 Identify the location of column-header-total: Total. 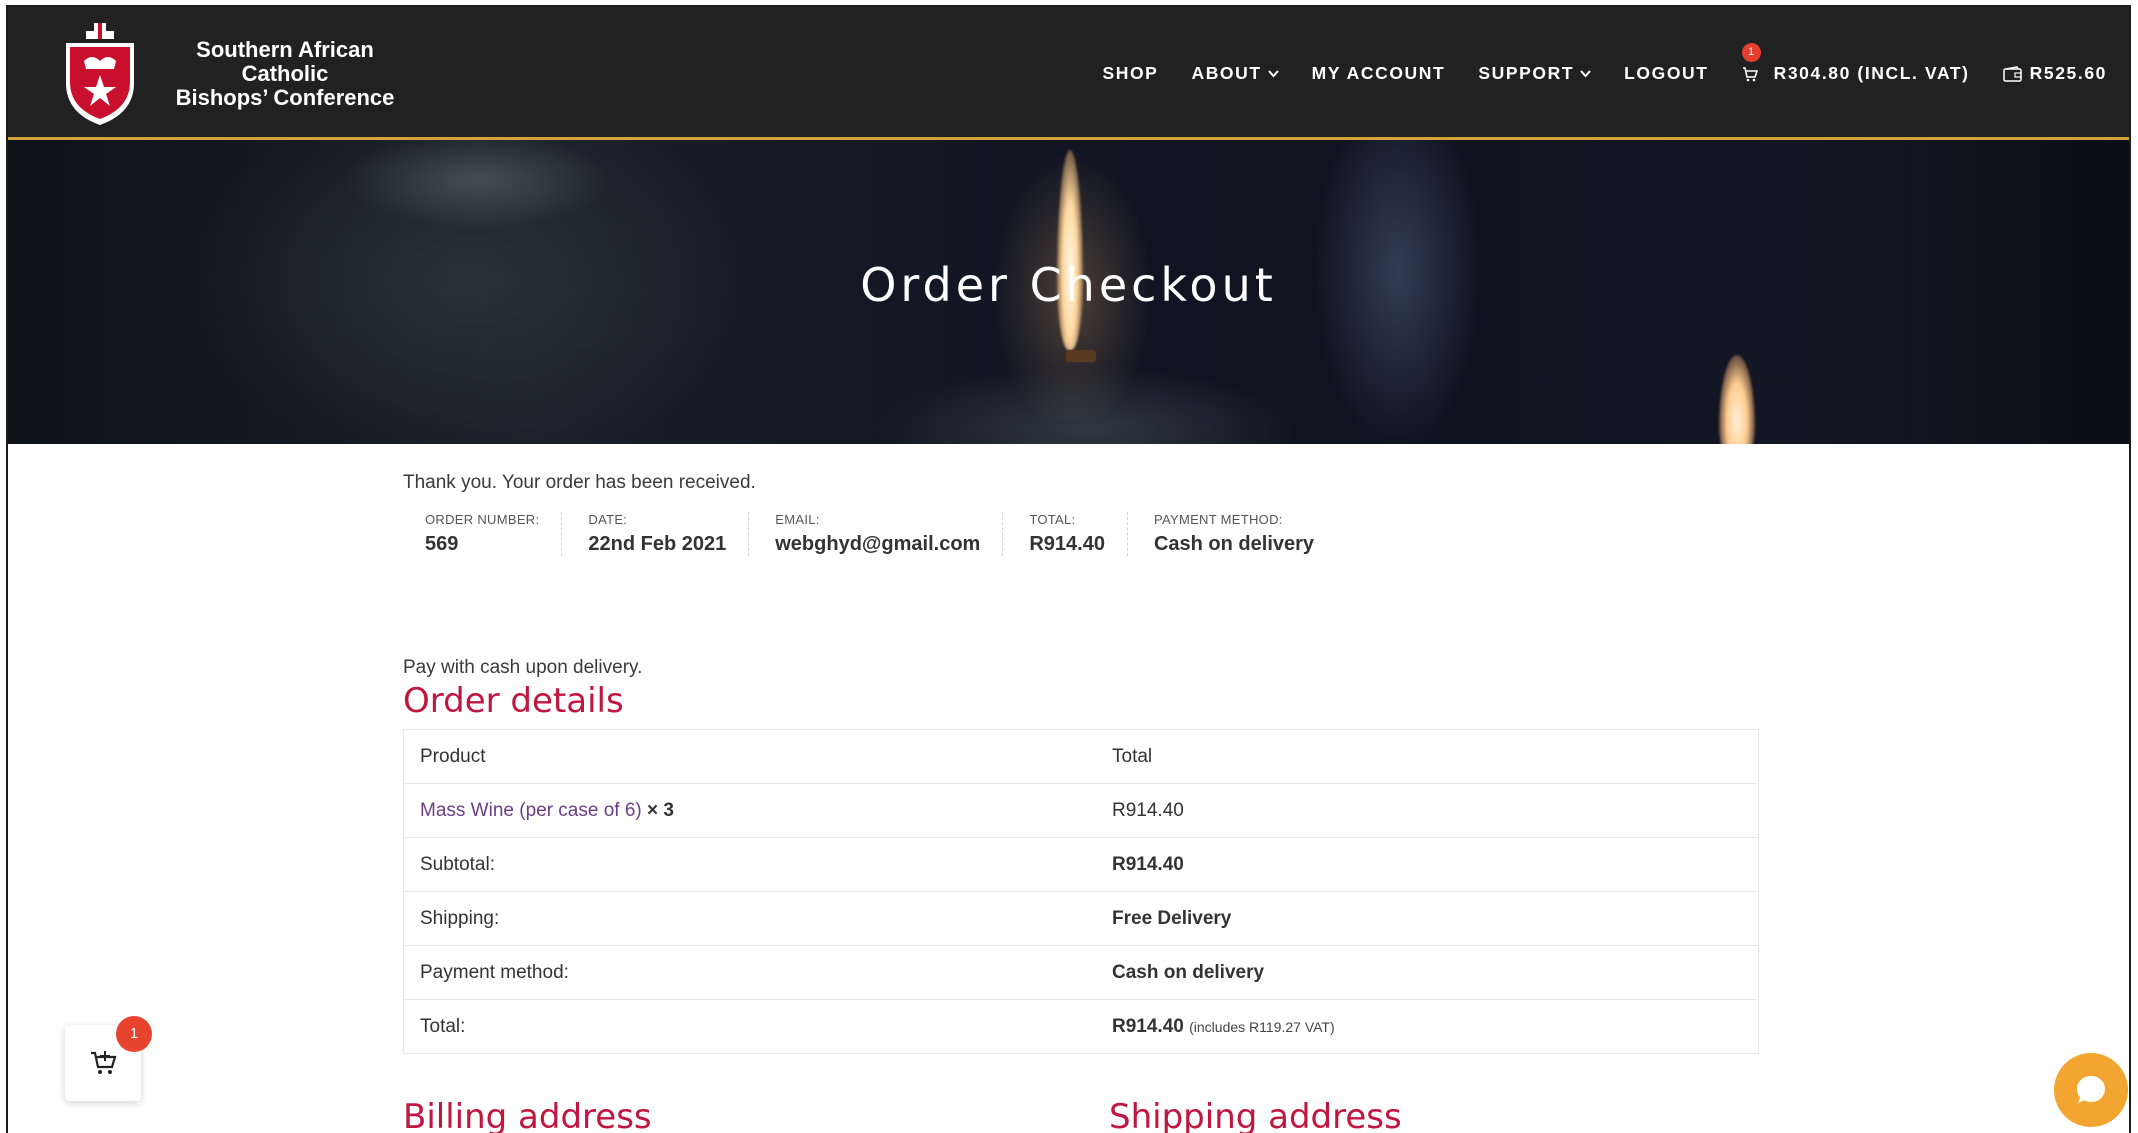
(1427, 756).